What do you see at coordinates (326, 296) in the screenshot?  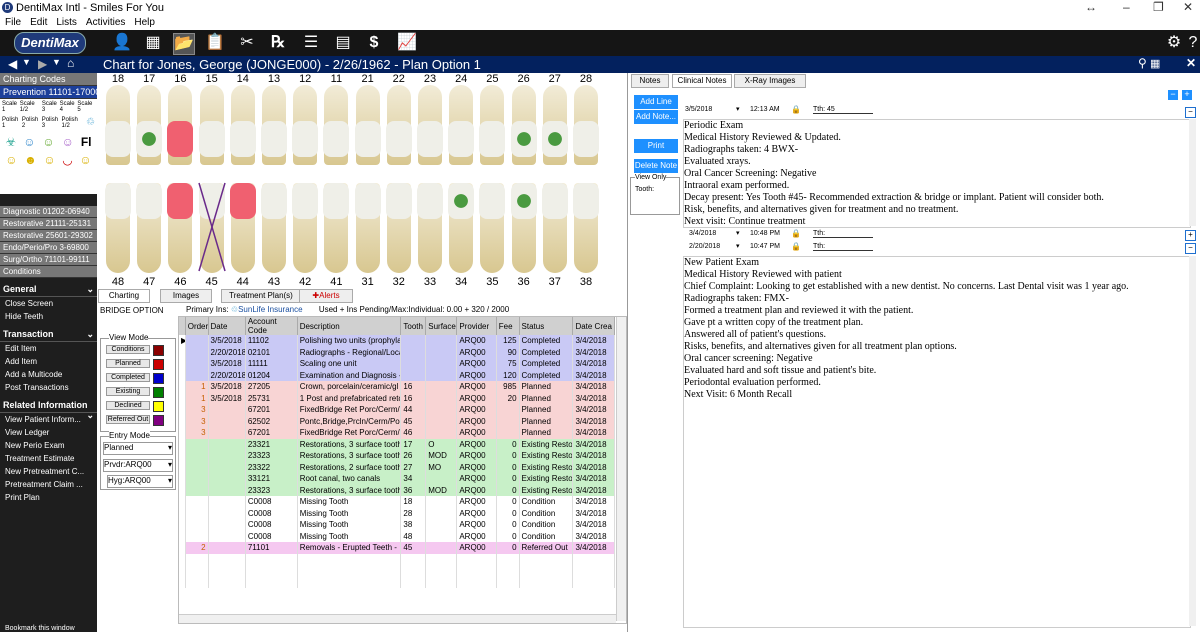 I see `tab-alerts: ✚Alerts` at bounding box center [326, 296].